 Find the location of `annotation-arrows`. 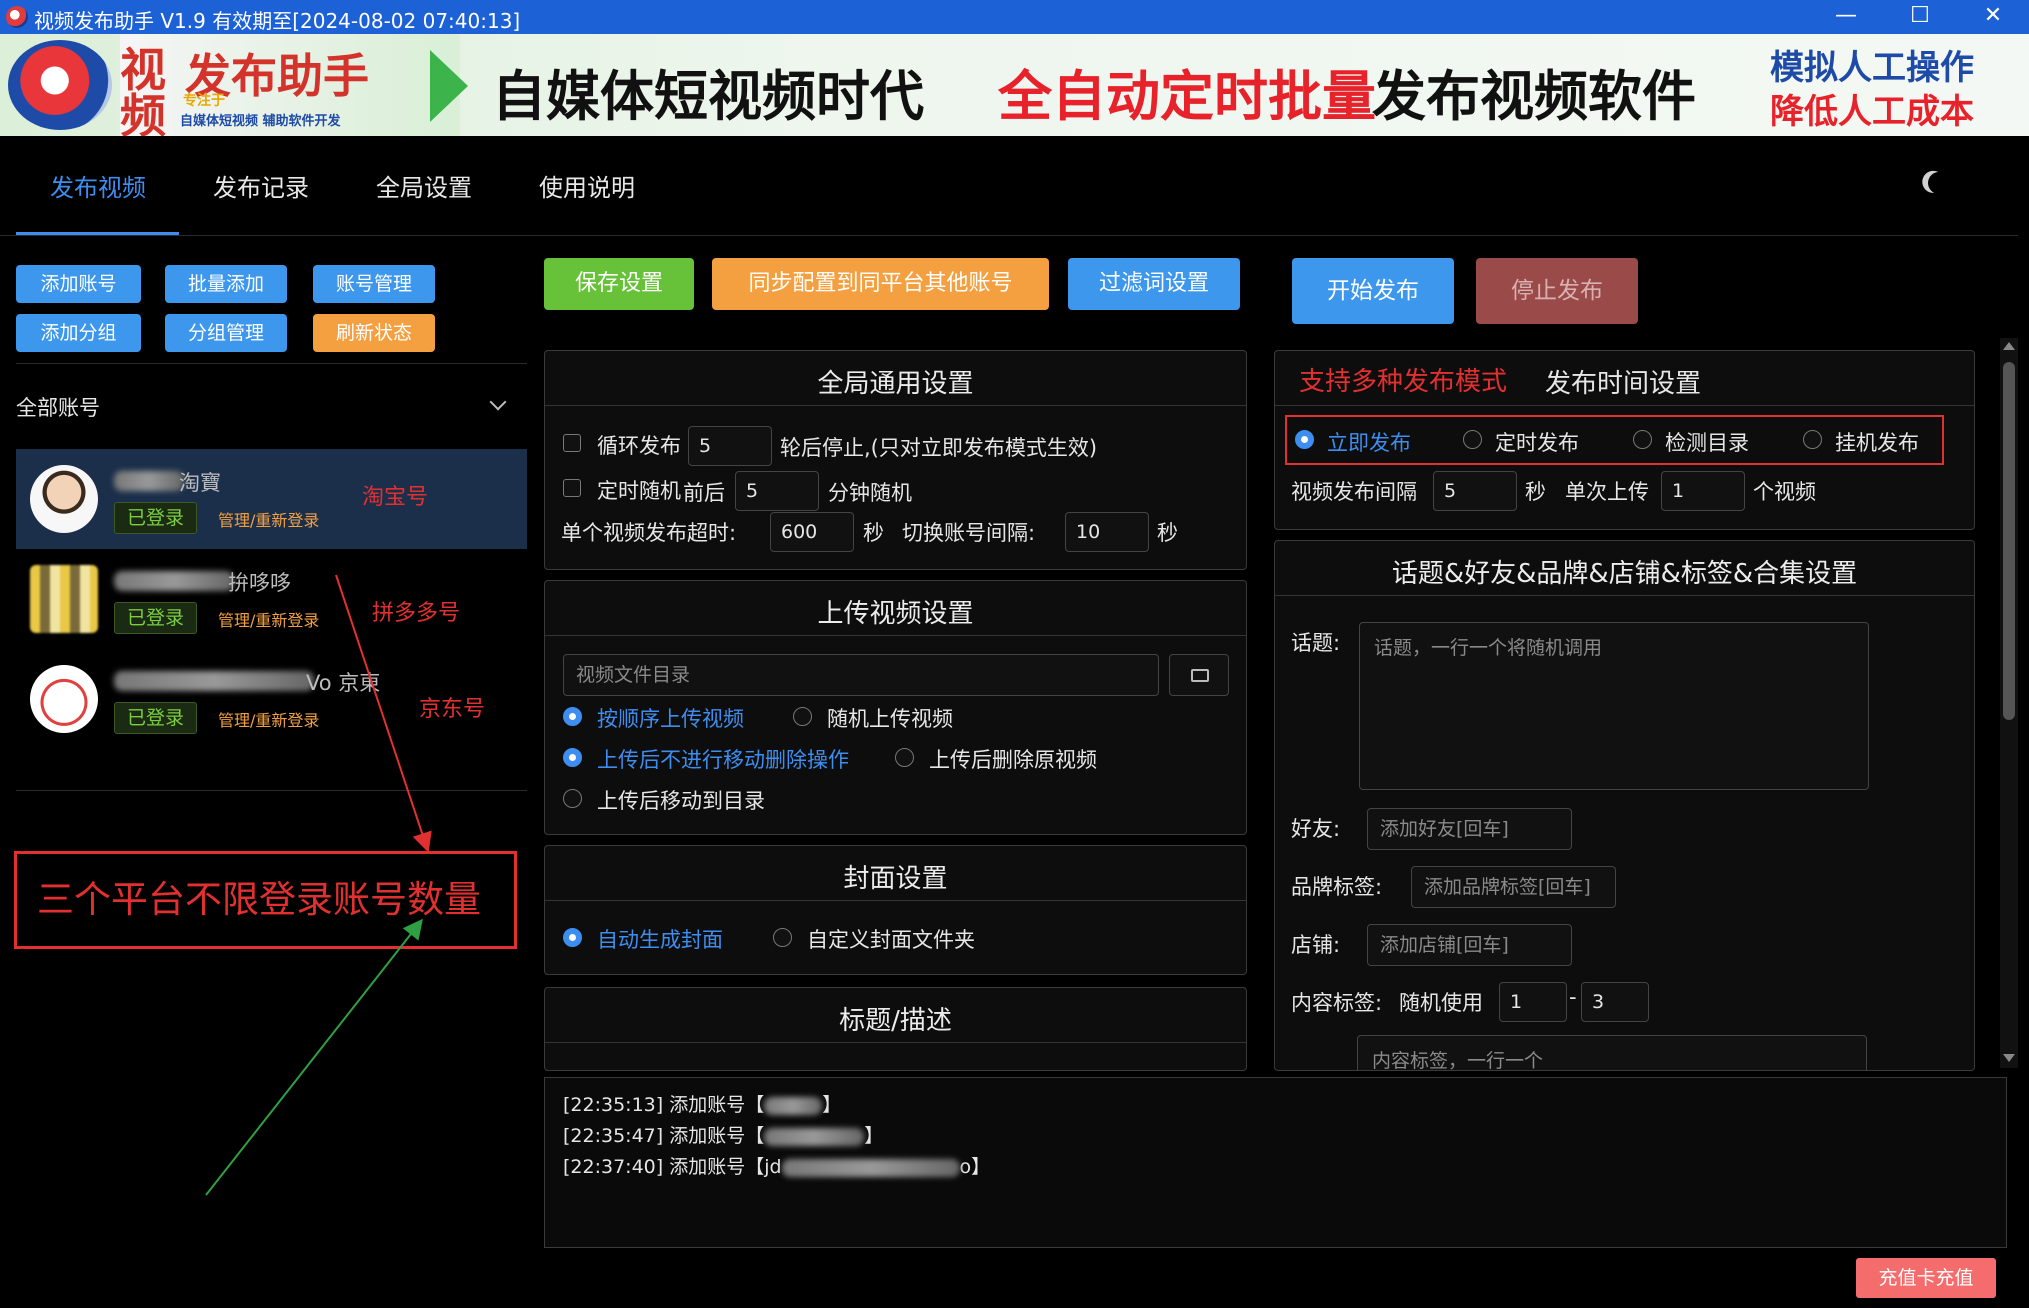

annotation-arrows is located at coordinates (318, 885).